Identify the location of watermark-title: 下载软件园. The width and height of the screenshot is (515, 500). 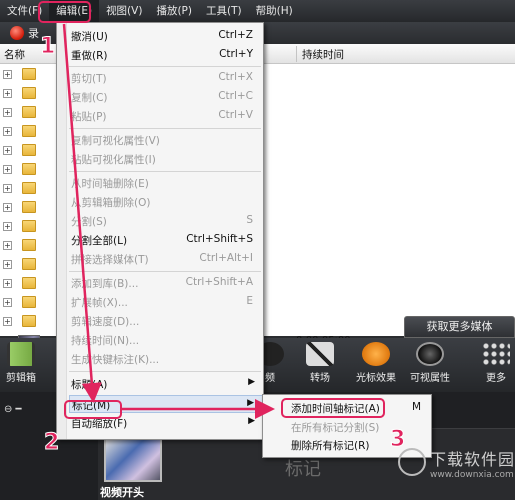
(472, 459).